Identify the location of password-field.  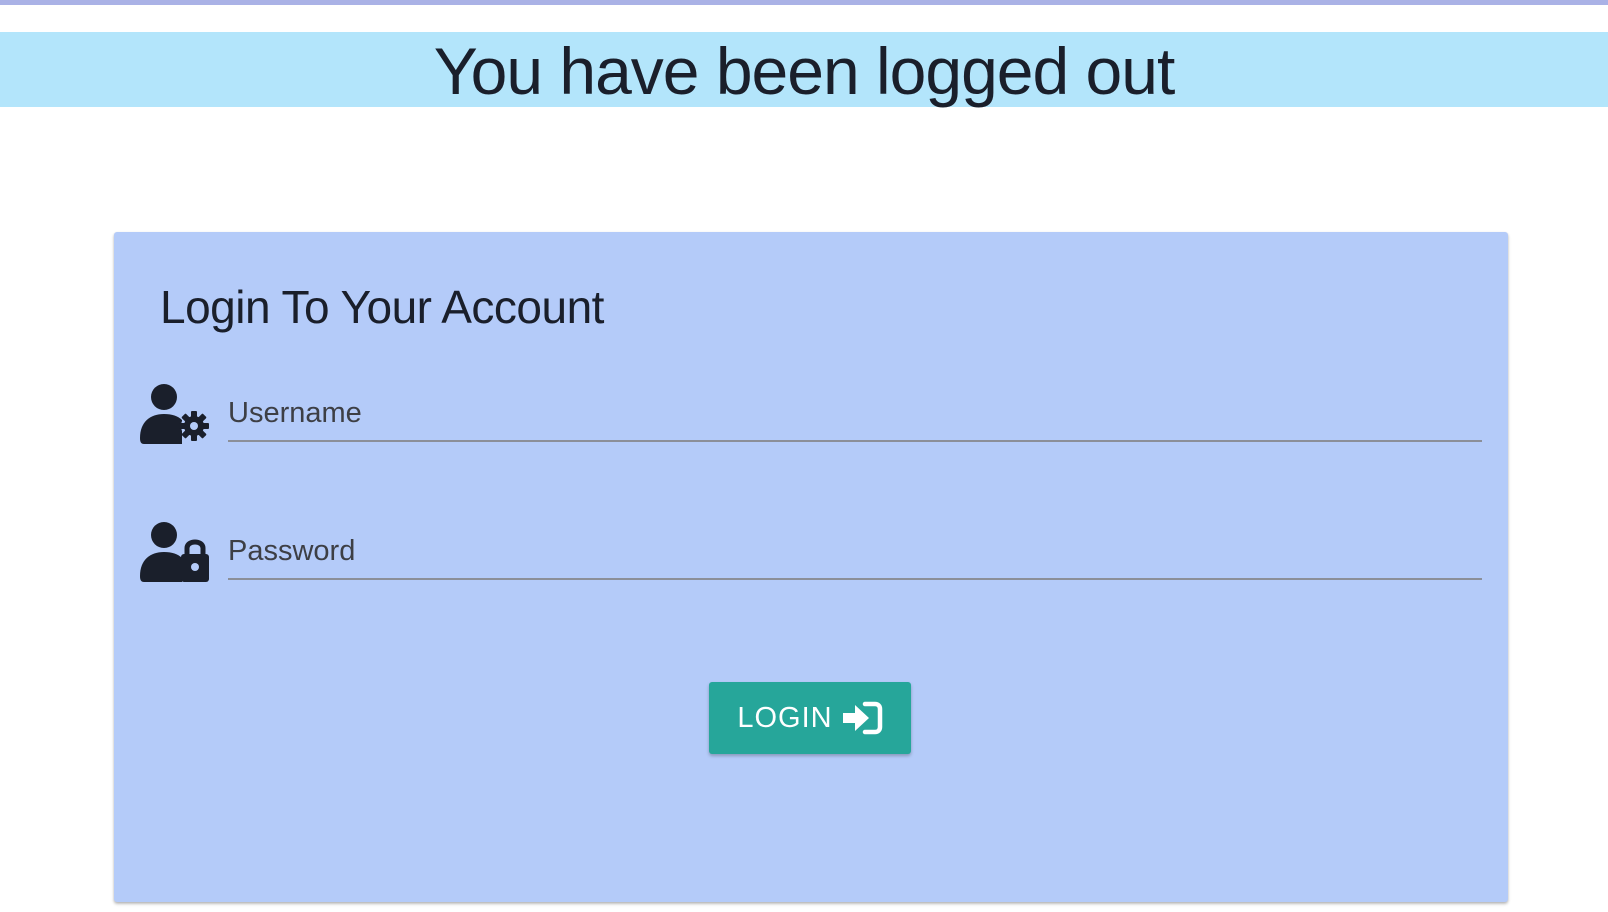
(811, 562).